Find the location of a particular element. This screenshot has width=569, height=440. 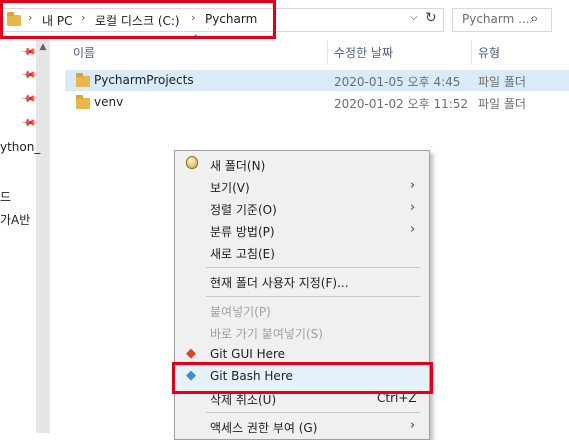

git-gui-icon: ◆ is located at coordinates (191, 353).